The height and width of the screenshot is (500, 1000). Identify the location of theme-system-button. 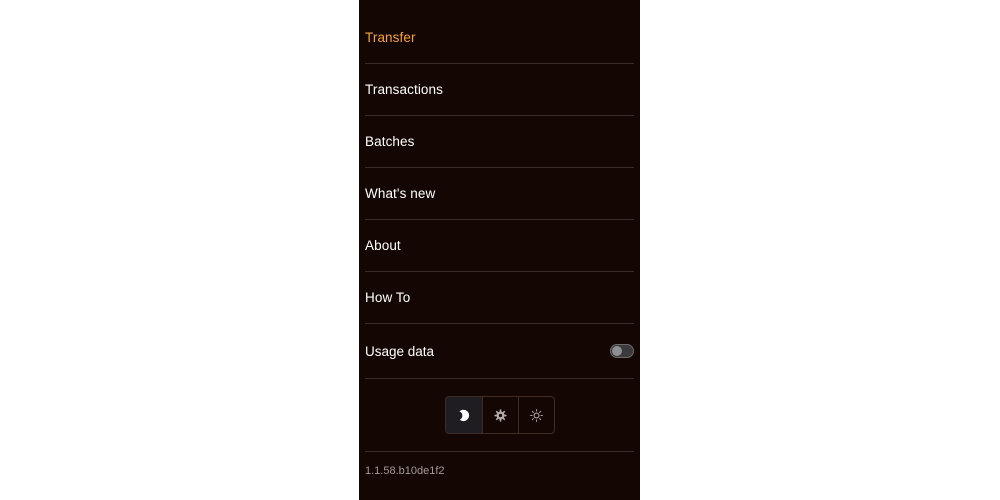
(499, 415).